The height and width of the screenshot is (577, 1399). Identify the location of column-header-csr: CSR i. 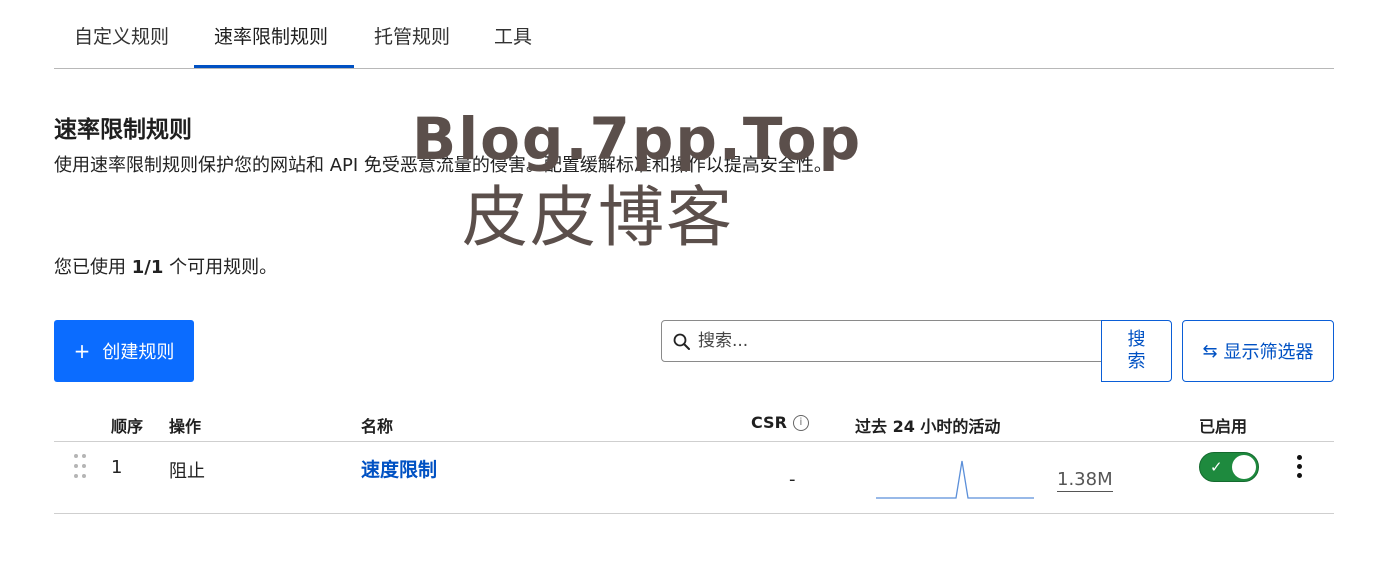
(780, 422).